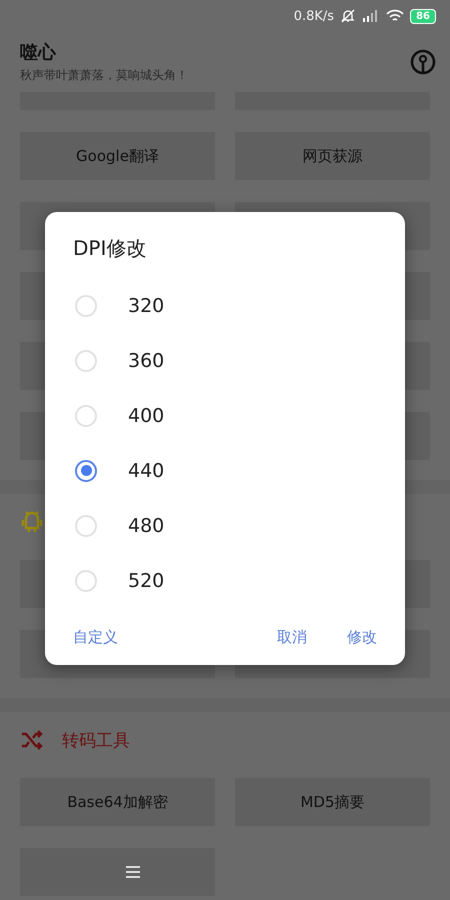 The image size is (450, 900). What do you see at coordinates (96, 741) in the screenshot?
I see `section-title: 转码工具` at bounding box center [96, 741].